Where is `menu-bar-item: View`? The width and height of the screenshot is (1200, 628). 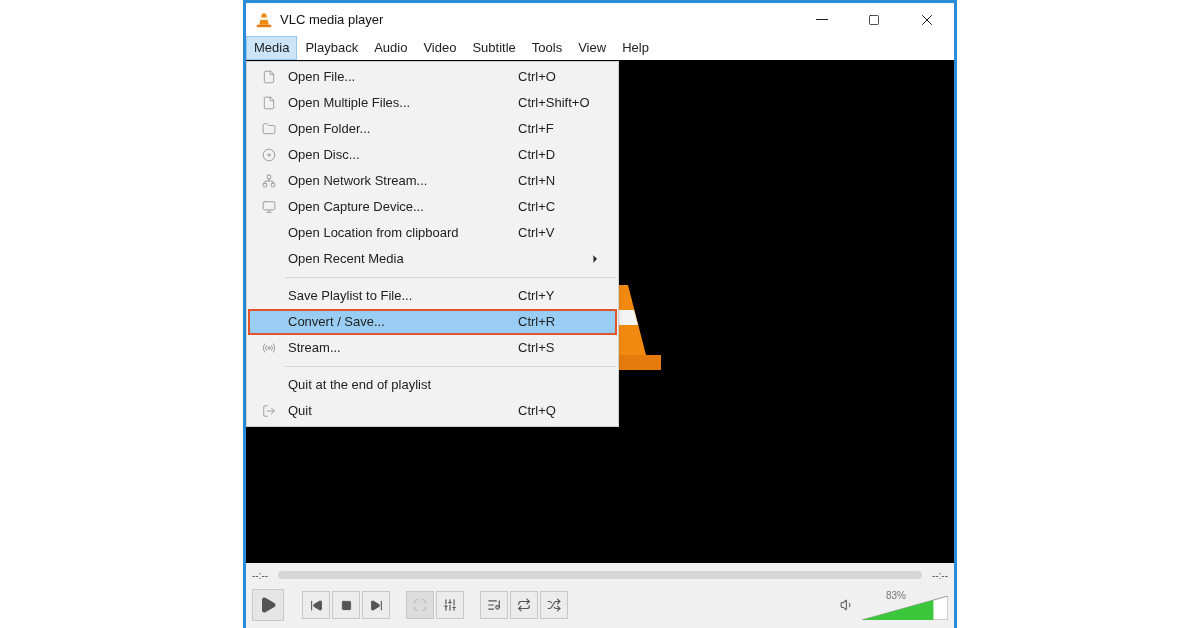 menu-bar-item: View is located at coordinates (592, 48).